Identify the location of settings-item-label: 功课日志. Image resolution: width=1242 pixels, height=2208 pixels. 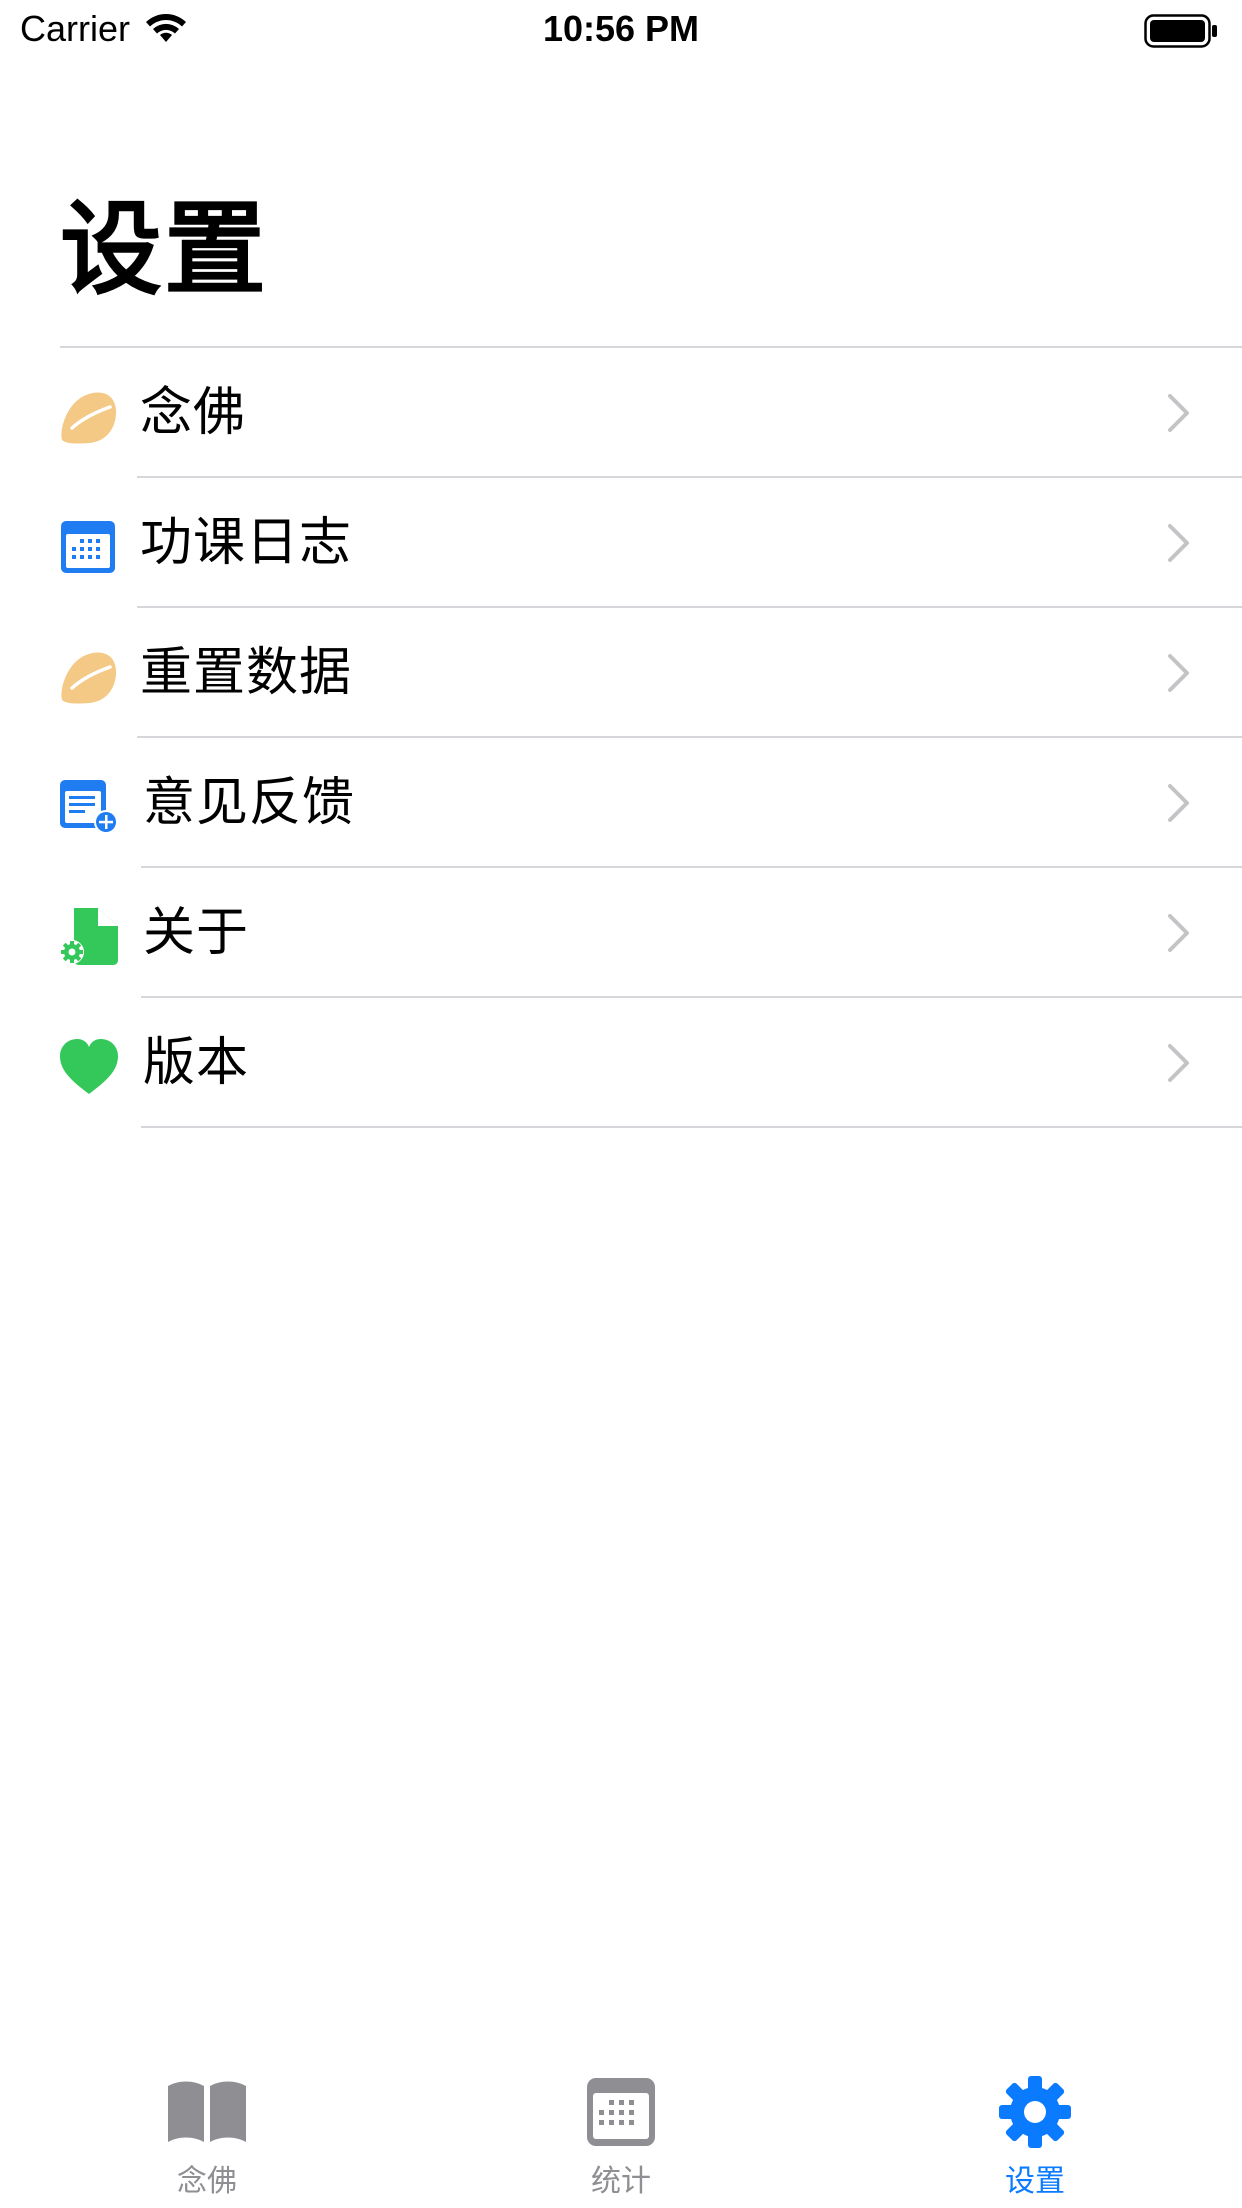
(246, 543).